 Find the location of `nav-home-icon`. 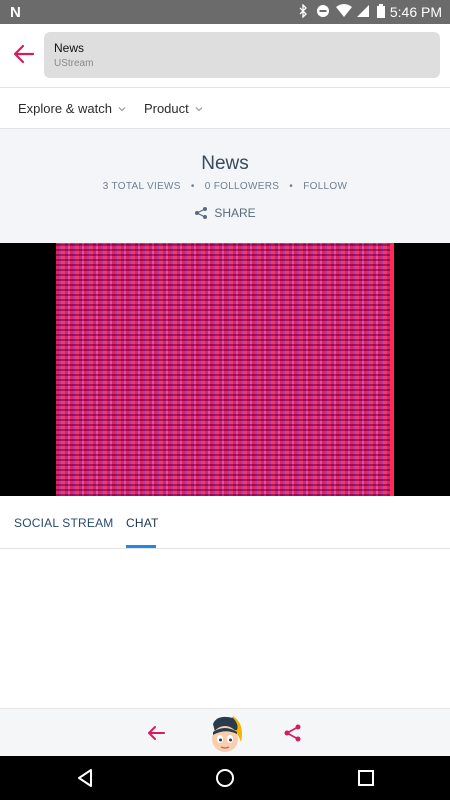

nav-home-icon is located at coordinates (225, 778).